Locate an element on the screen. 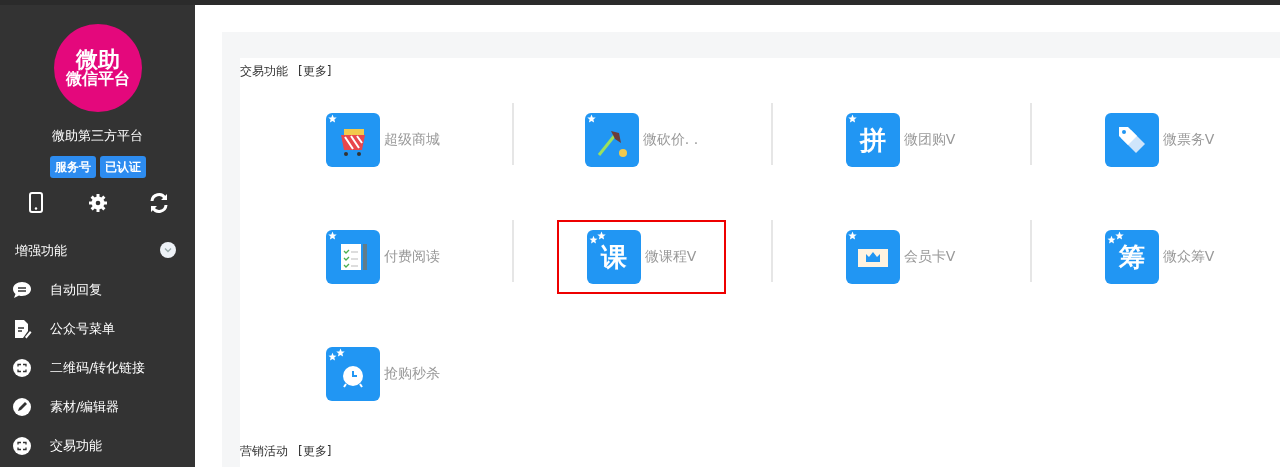 The image size is (1280, 467). logo: 微助 微信平台 is located at coordinates (97, 68).